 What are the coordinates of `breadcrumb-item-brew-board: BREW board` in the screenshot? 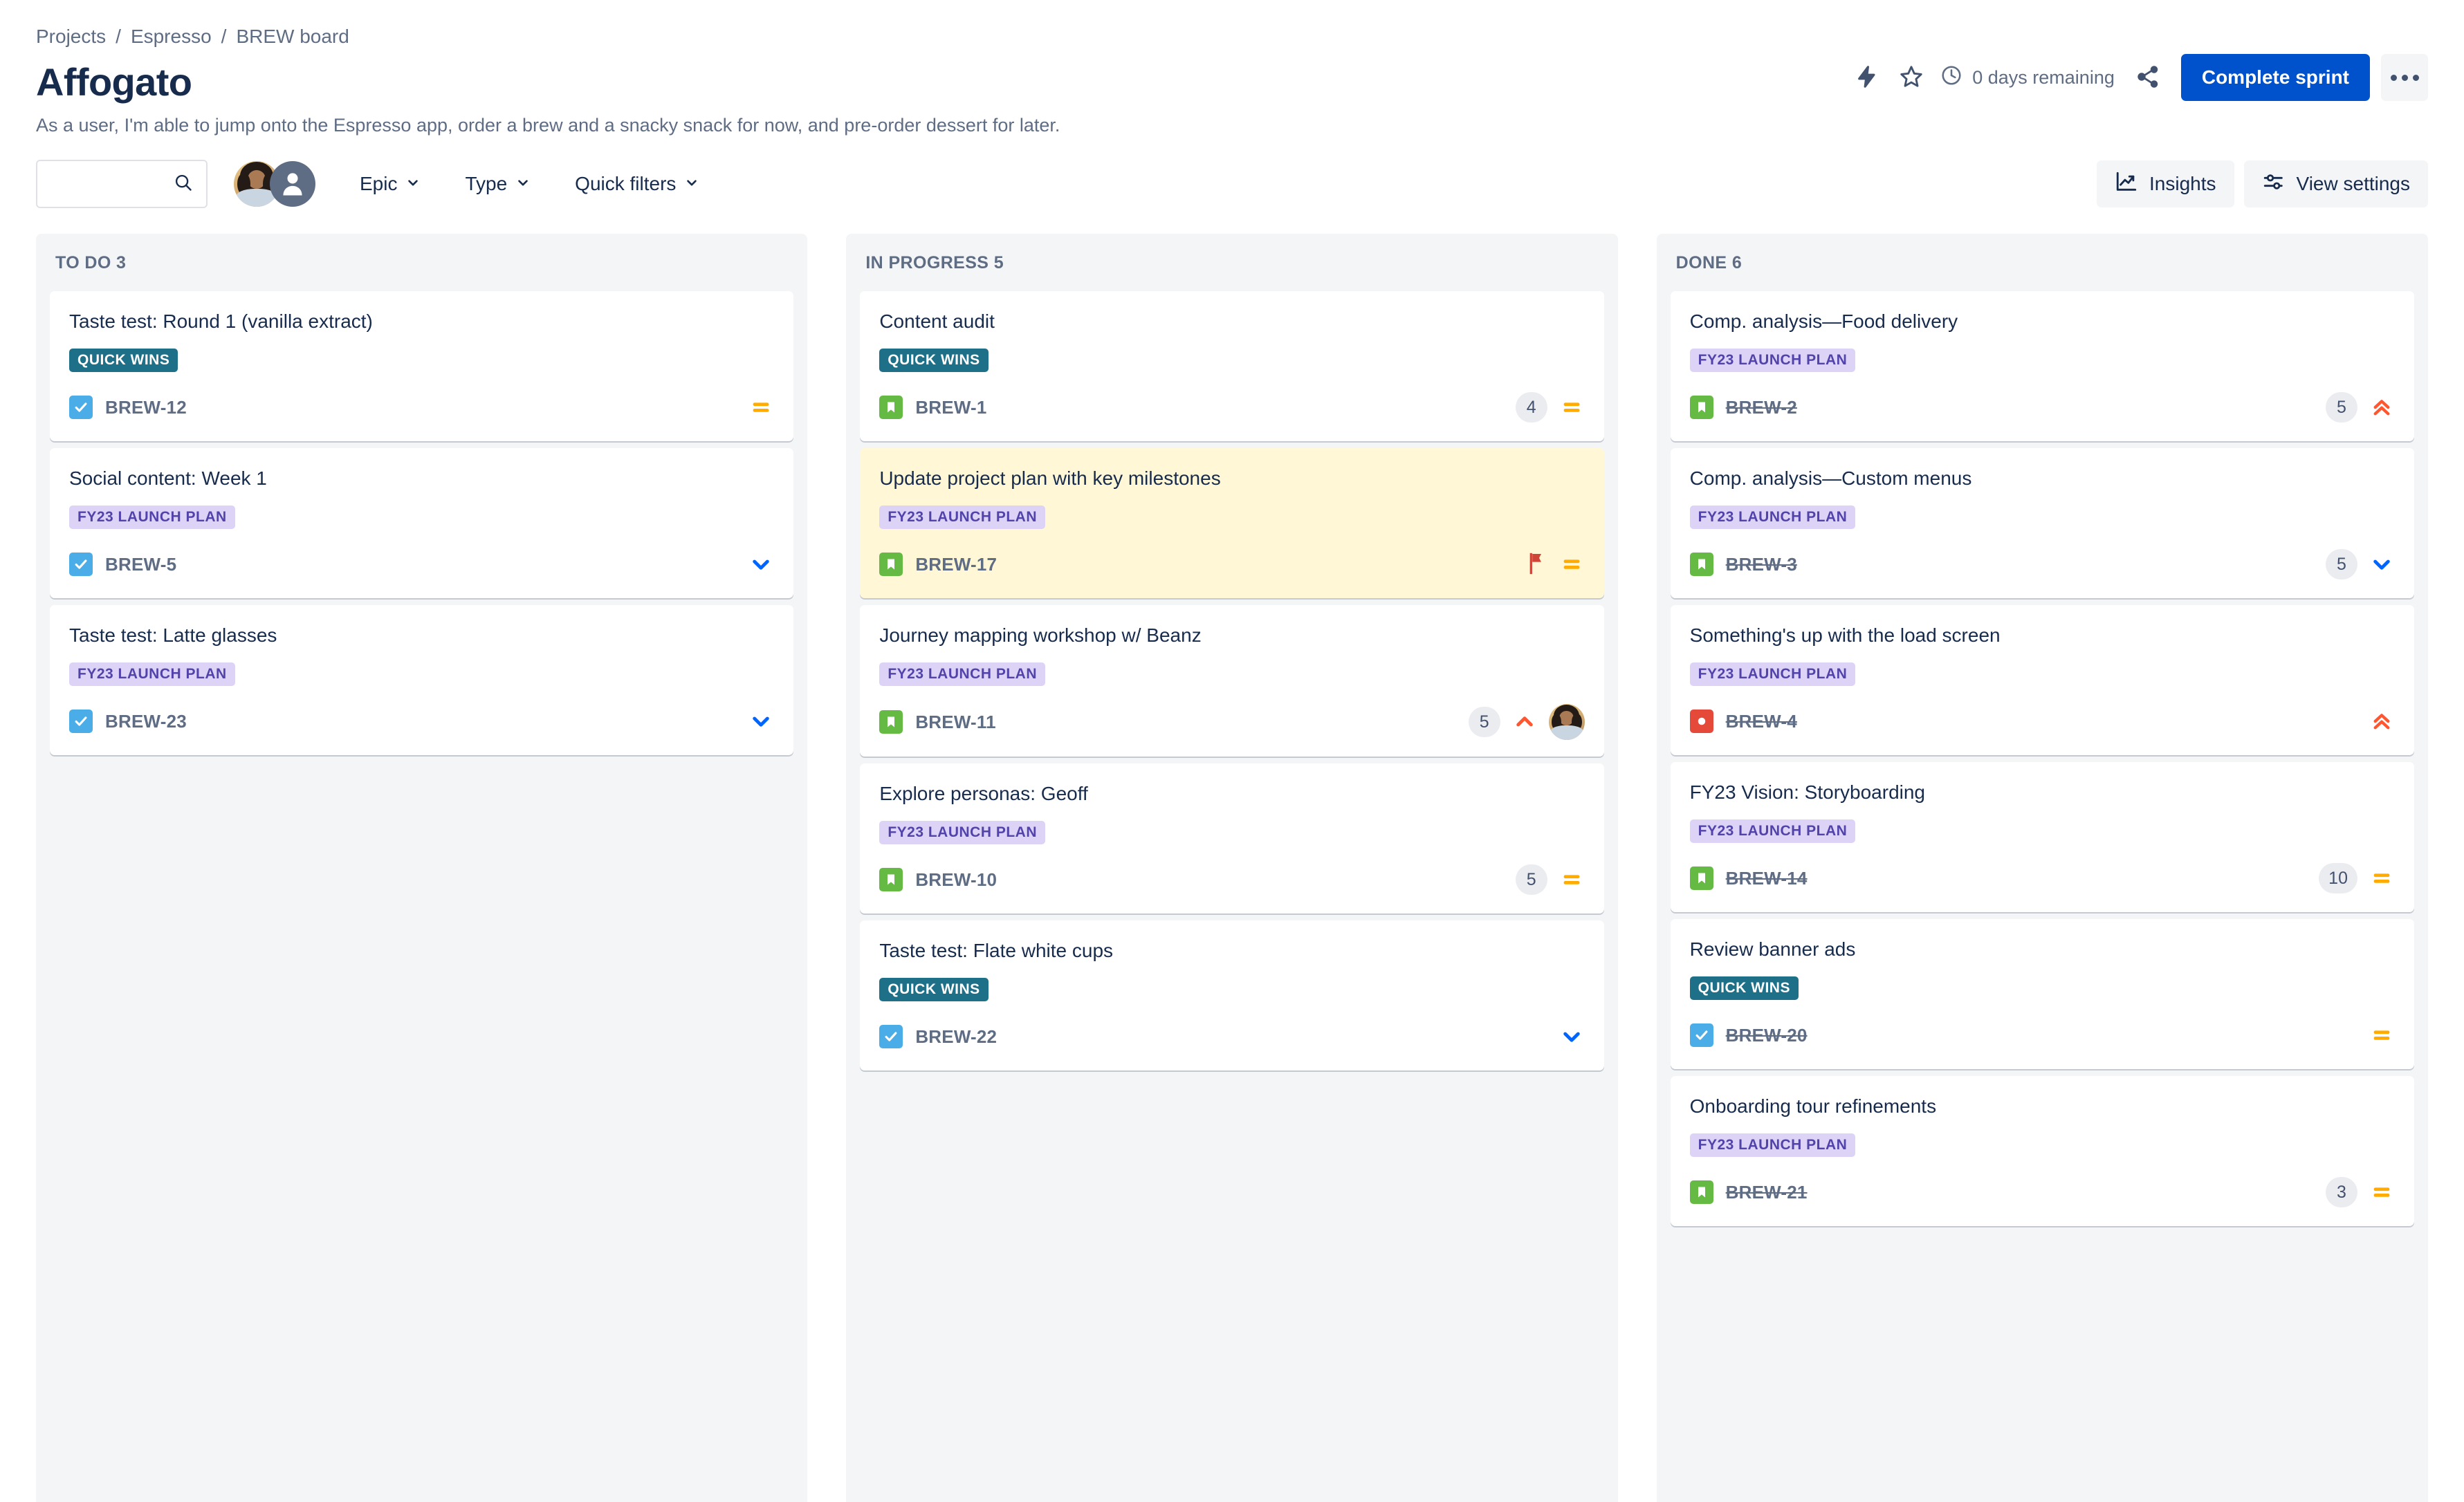 It's located at (292, 36).